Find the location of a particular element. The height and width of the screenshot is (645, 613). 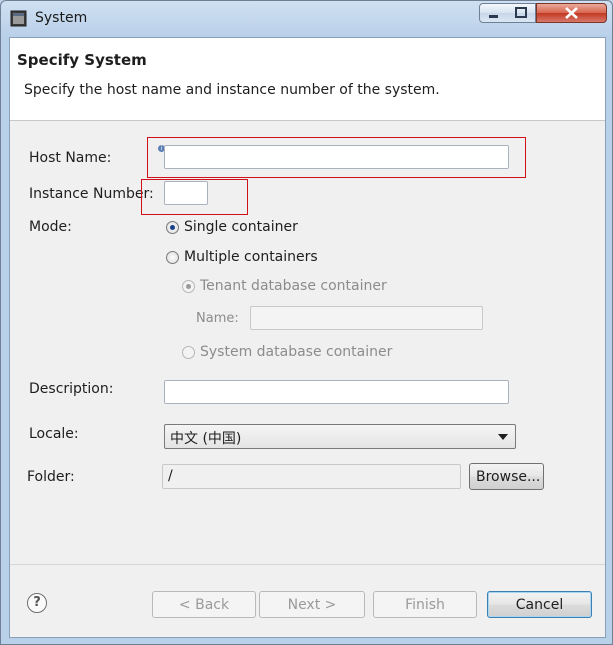

host-name-label: Host Name: is located at coordinates (70, 158).